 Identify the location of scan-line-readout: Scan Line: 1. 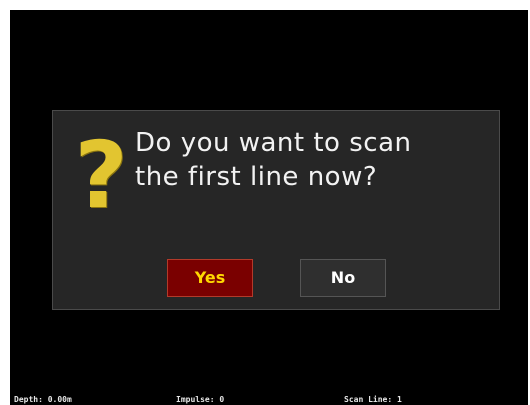
(373, 399).